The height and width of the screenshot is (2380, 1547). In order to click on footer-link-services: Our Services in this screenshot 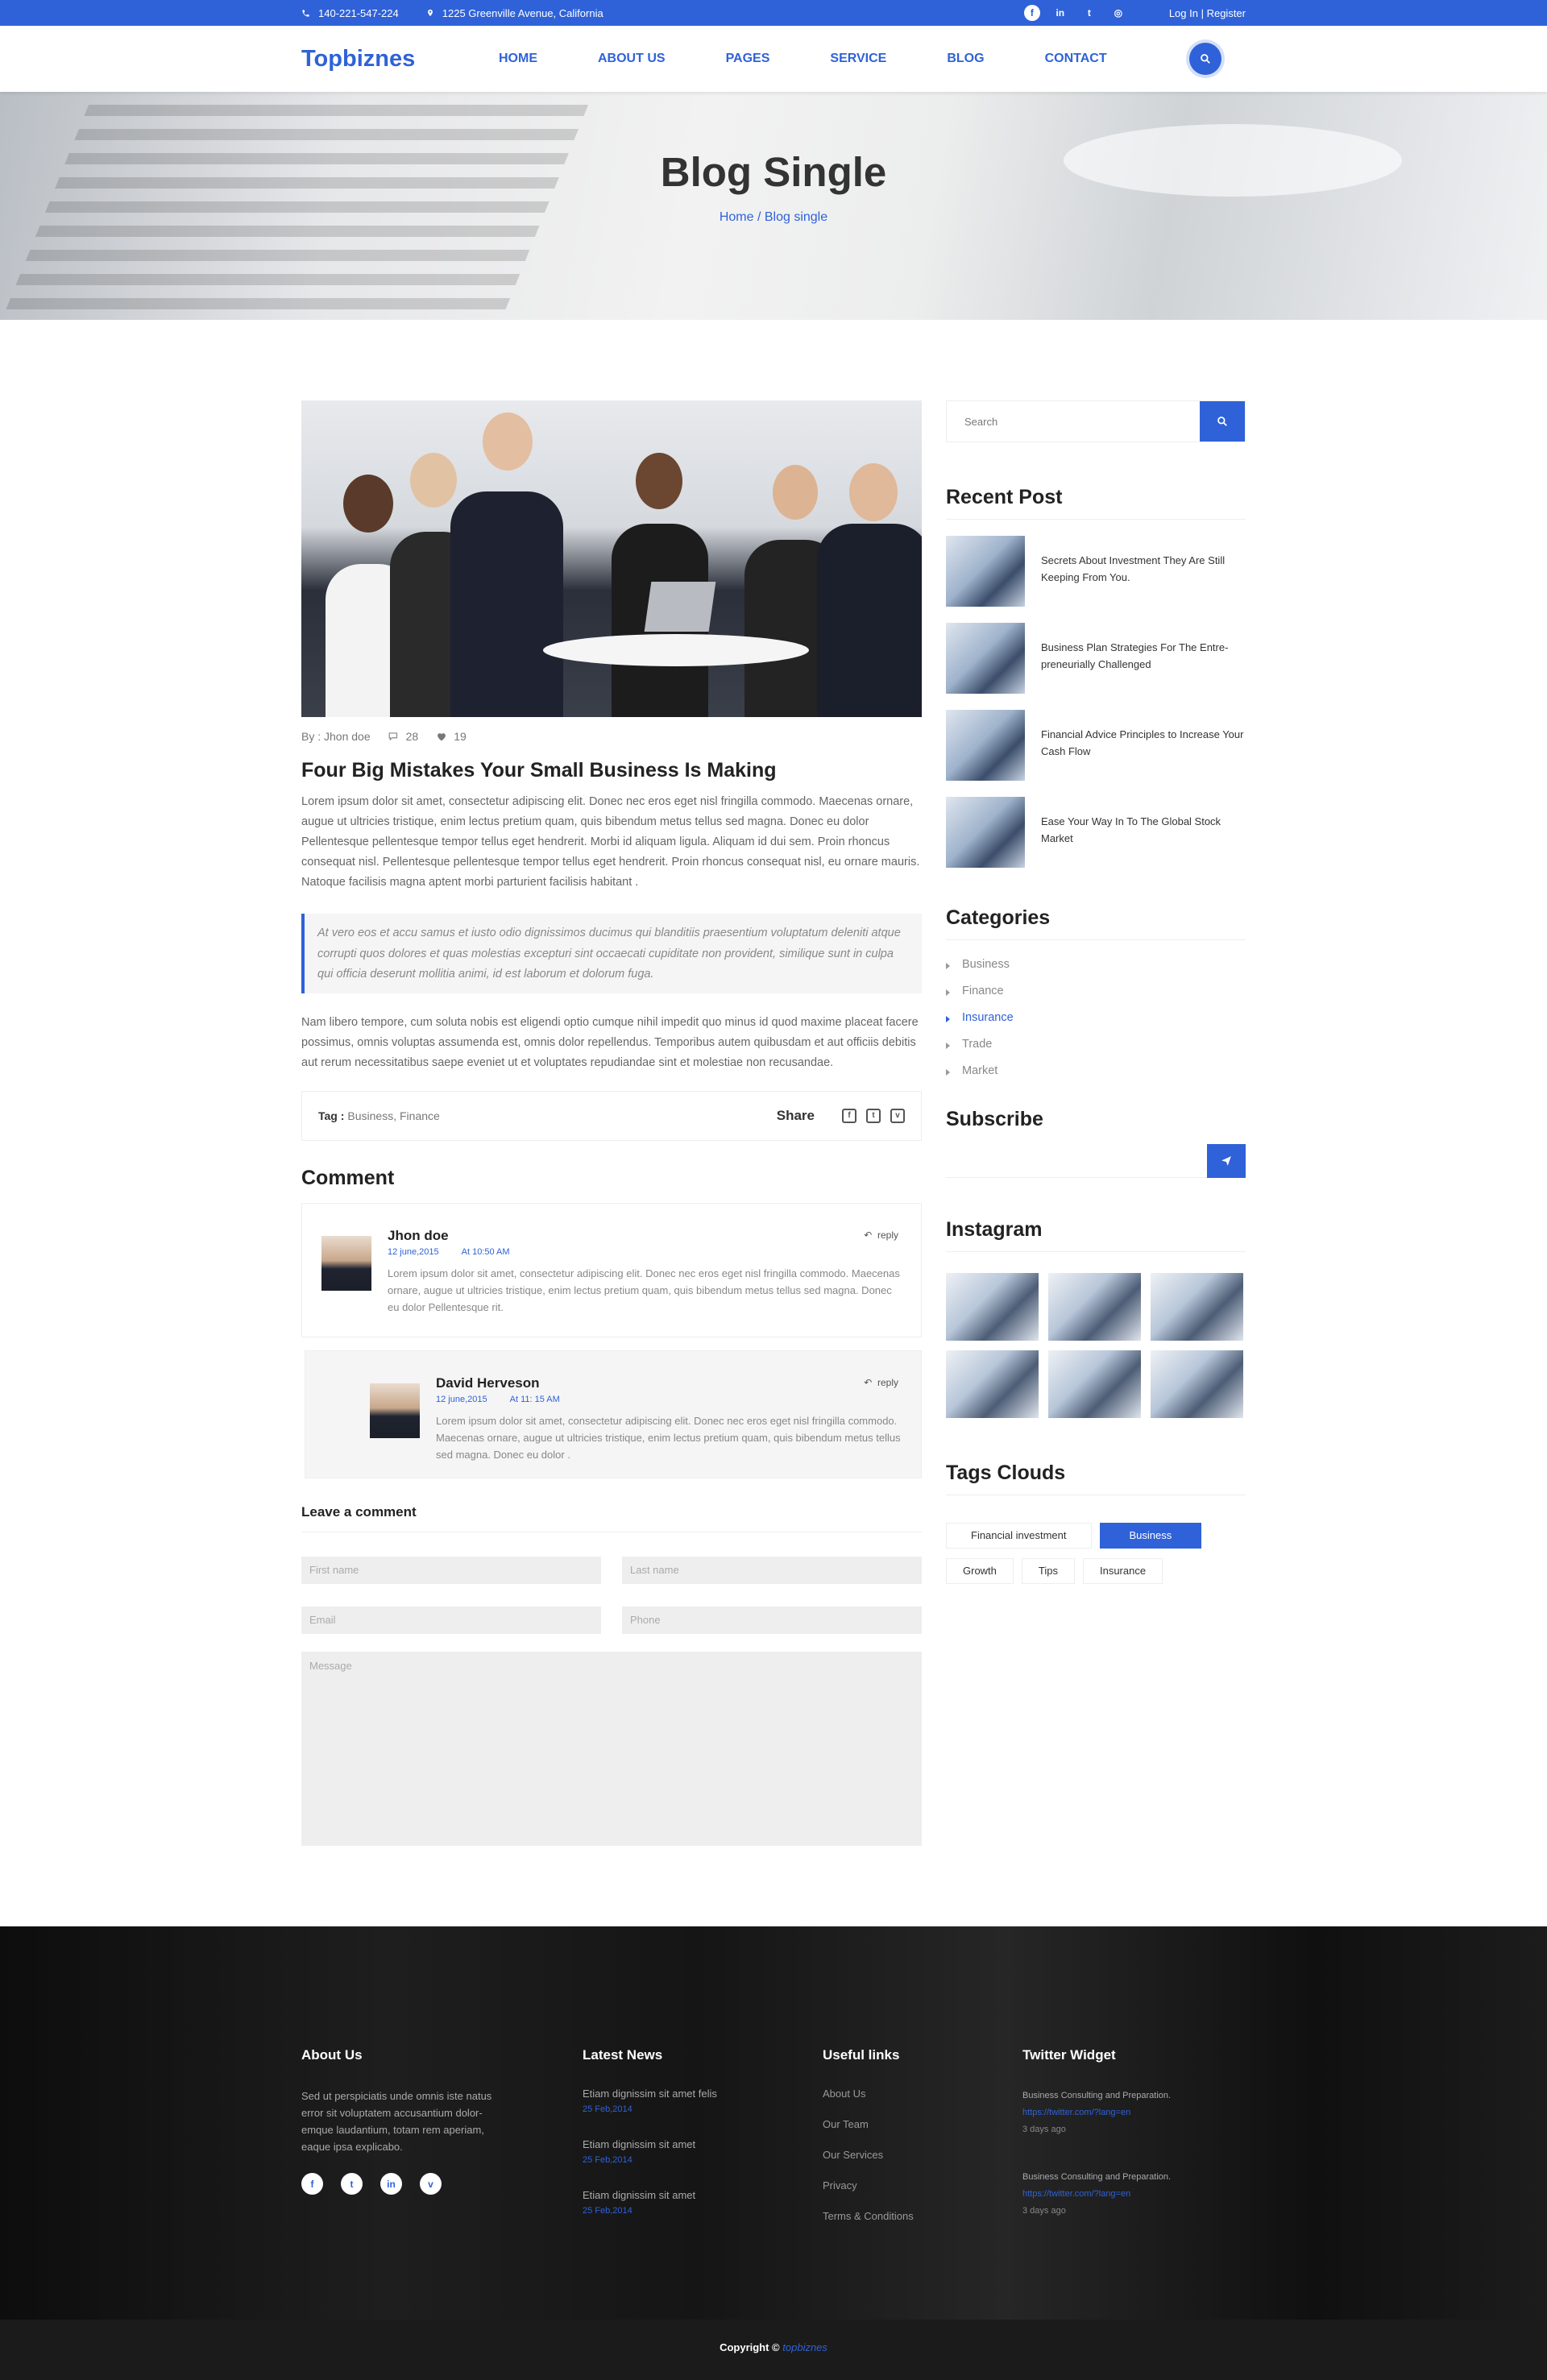, I will do `click(923, 2155)`.